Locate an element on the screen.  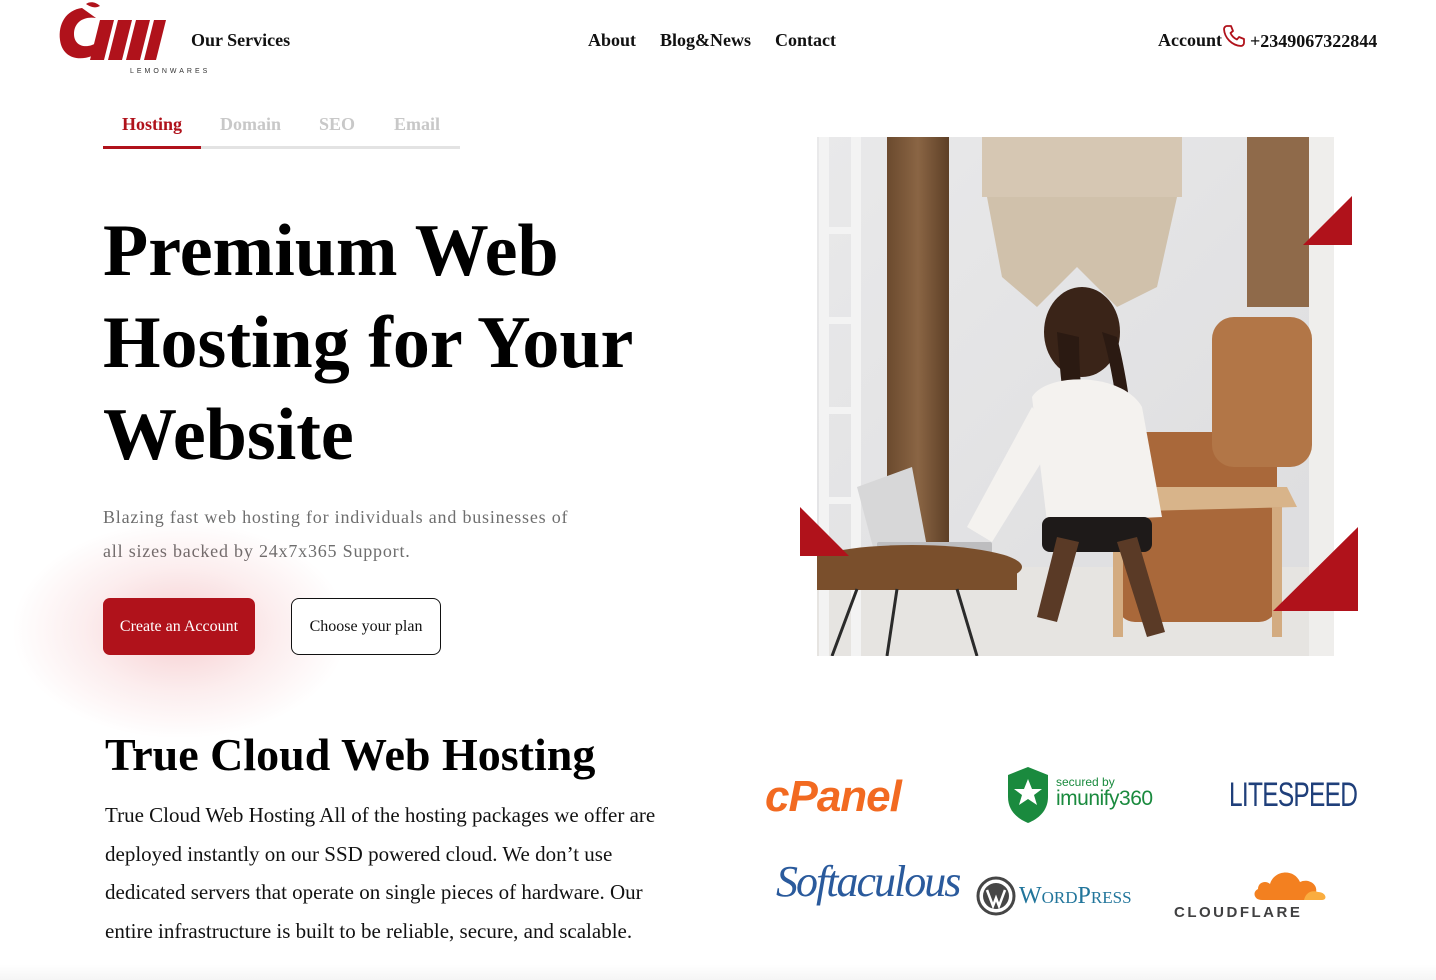
imunify360-logo: secured by imunify360 is located at coordinates (1081, 795).